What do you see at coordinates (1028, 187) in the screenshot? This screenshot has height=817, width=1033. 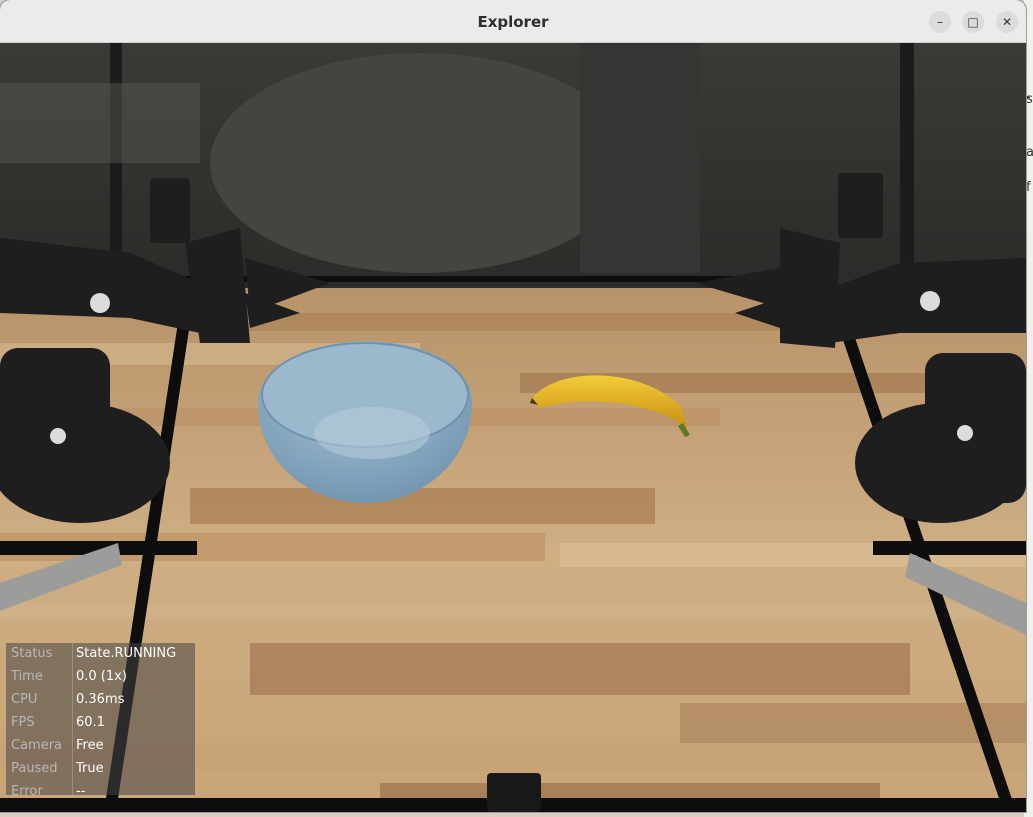 I see `background-text: f` at bounding box center [1028, 187].